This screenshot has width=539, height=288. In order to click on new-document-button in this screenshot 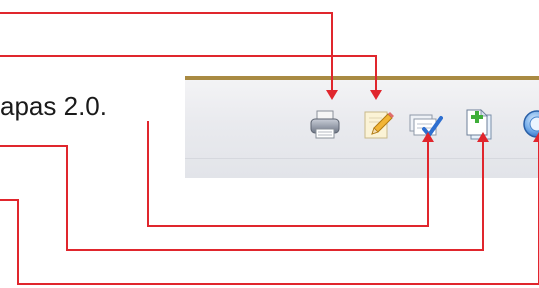, I will do `click(480, 124)`.